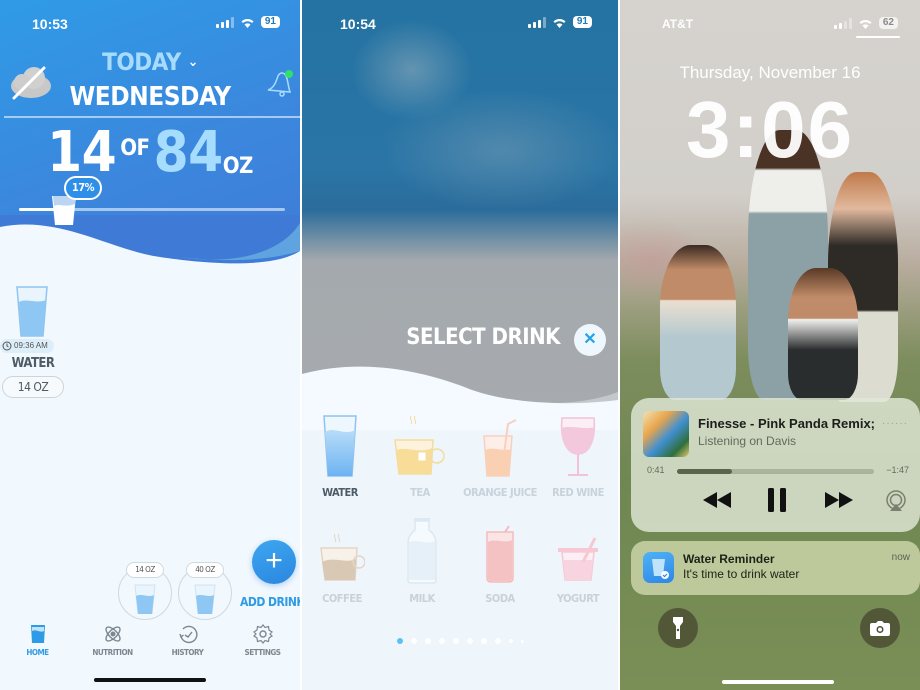 The height and width of the screenshot is (690, 920). Describe the element at coordinates (112, 644) in the screenshot. I see `tab-nutrition: NUTRITION` at that location.